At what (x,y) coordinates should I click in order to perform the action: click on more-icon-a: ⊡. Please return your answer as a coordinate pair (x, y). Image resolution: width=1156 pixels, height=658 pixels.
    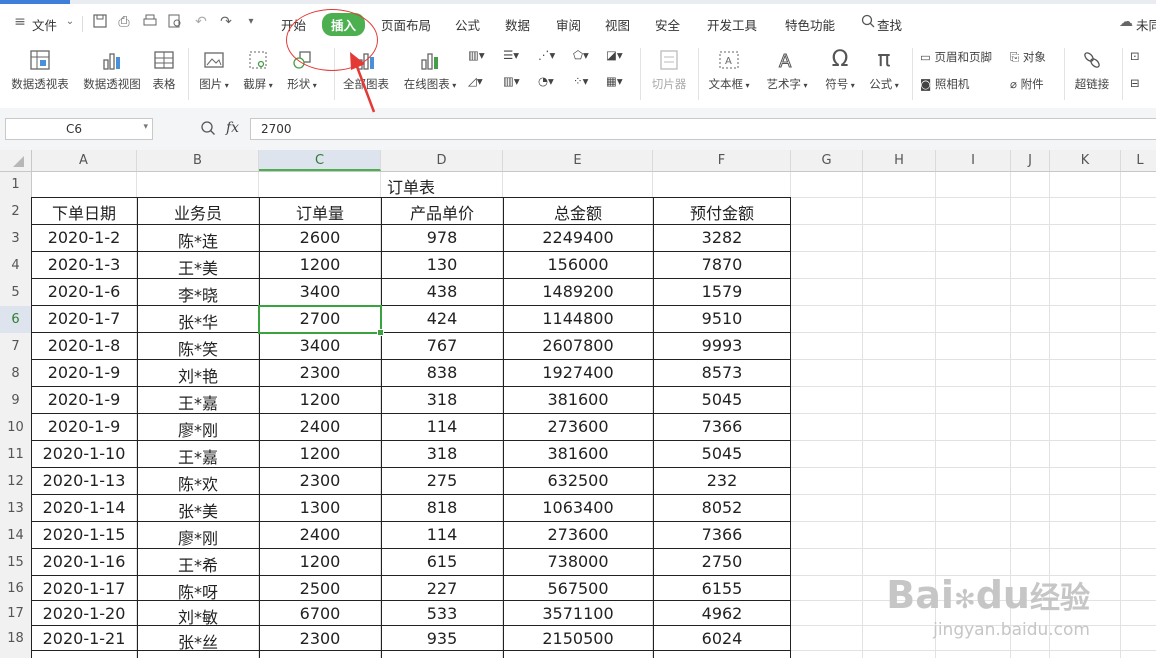
    Looking at the image, I should click on (1135, 56).